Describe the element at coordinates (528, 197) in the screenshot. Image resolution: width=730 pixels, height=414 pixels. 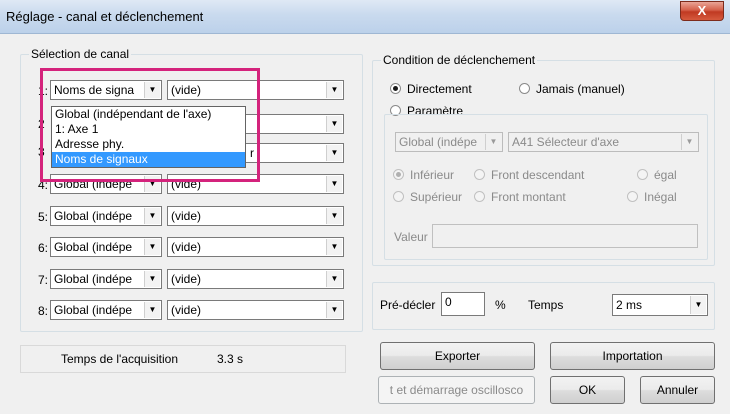
I see `radio-front-montant-label: Front montant` at that location.